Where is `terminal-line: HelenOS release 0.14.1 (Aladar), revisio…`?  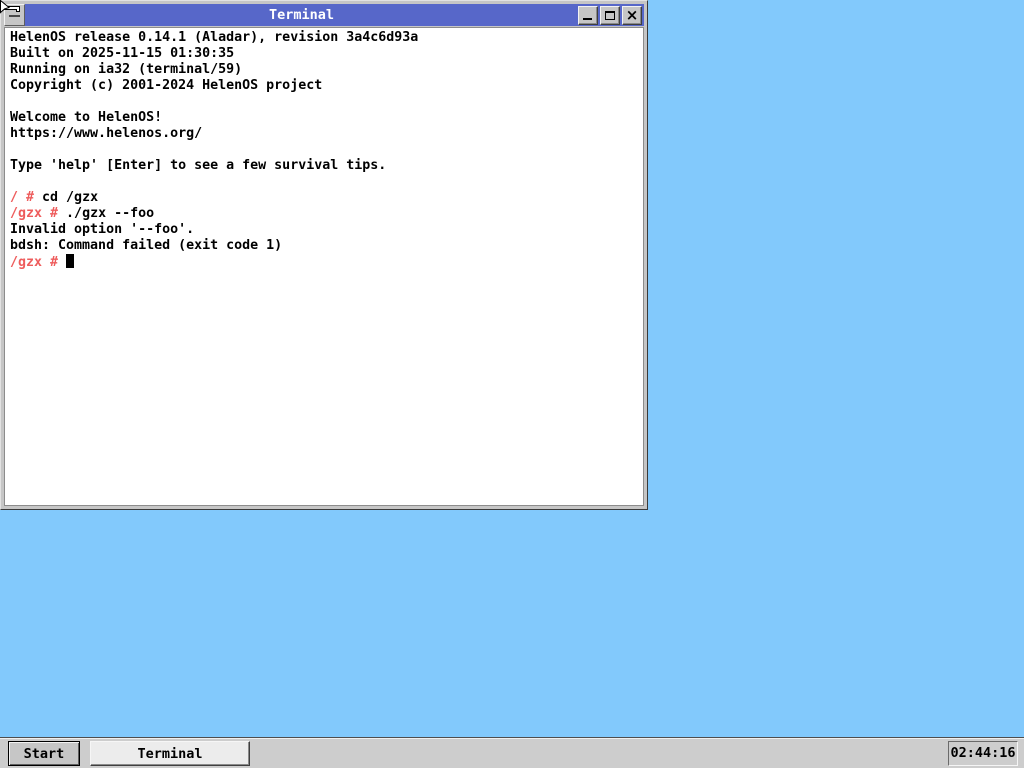
terminal-line: HelenOS release 0.14.1 (Aladar), revisio… is located at coordinates (326, 38).